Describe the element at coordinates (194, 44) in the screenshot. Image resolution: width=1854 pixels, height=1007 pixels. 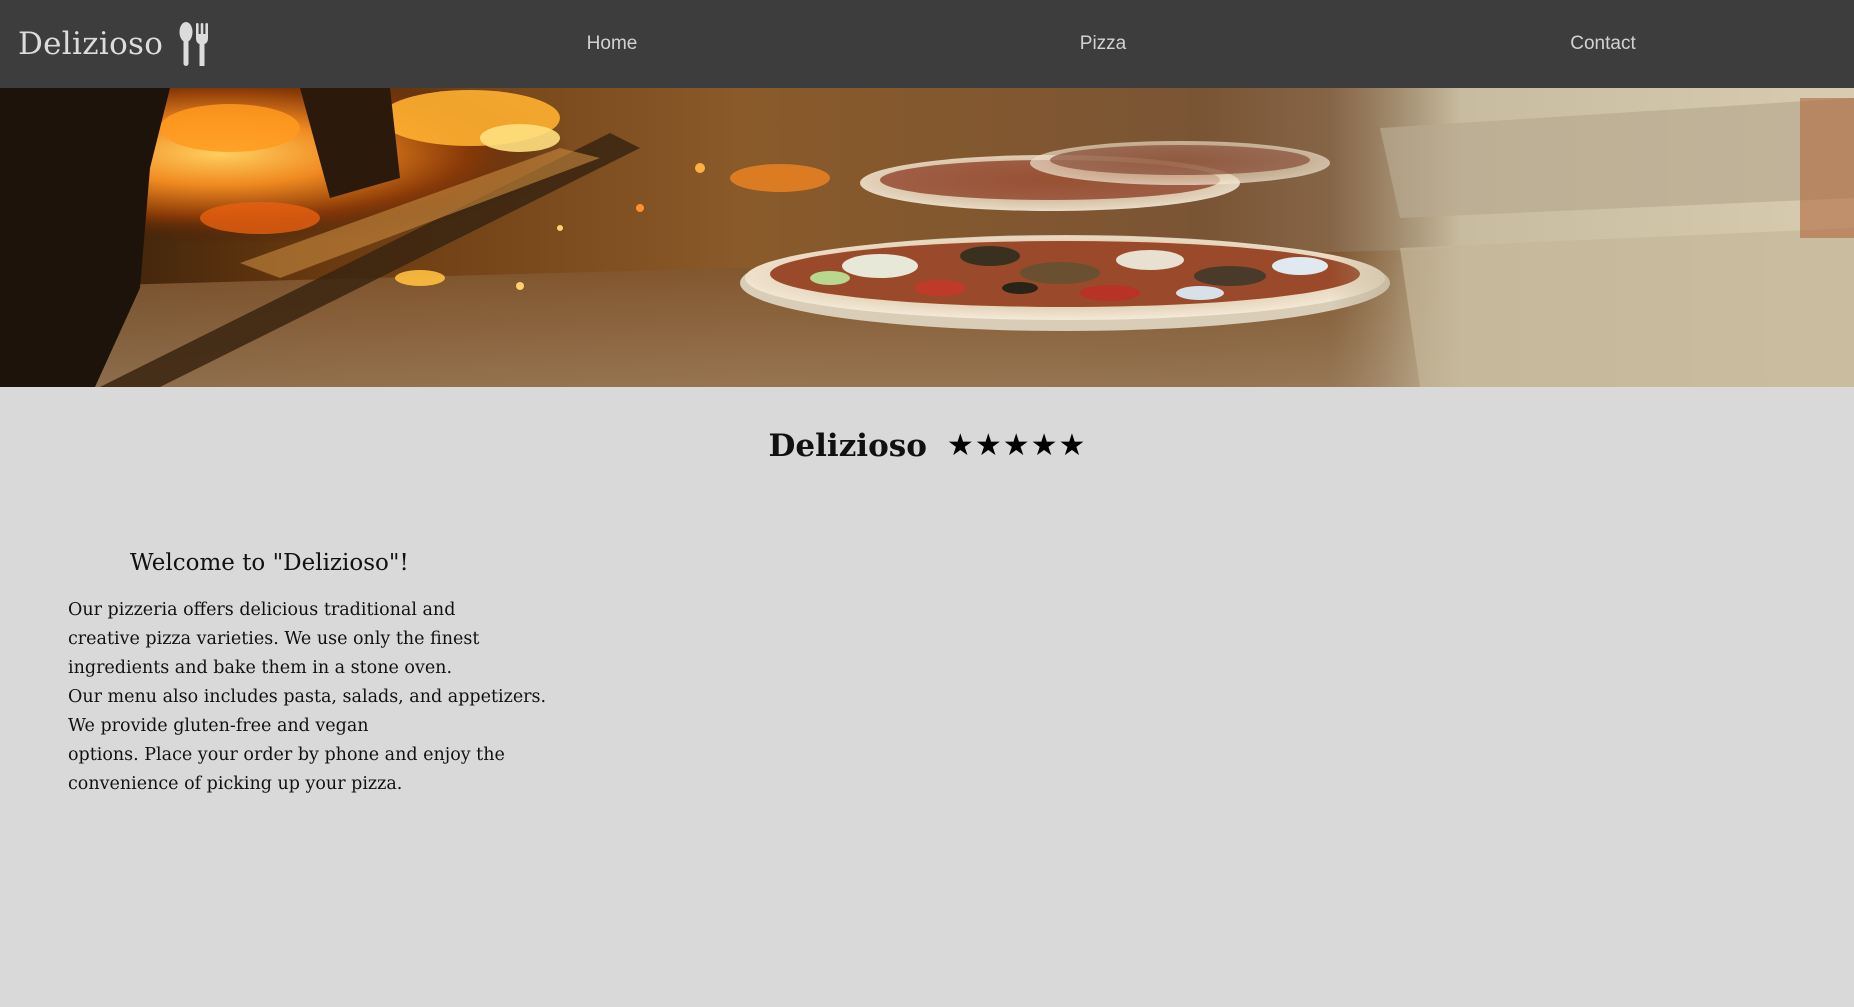
I see `fork-and-knife-icon` at that location.